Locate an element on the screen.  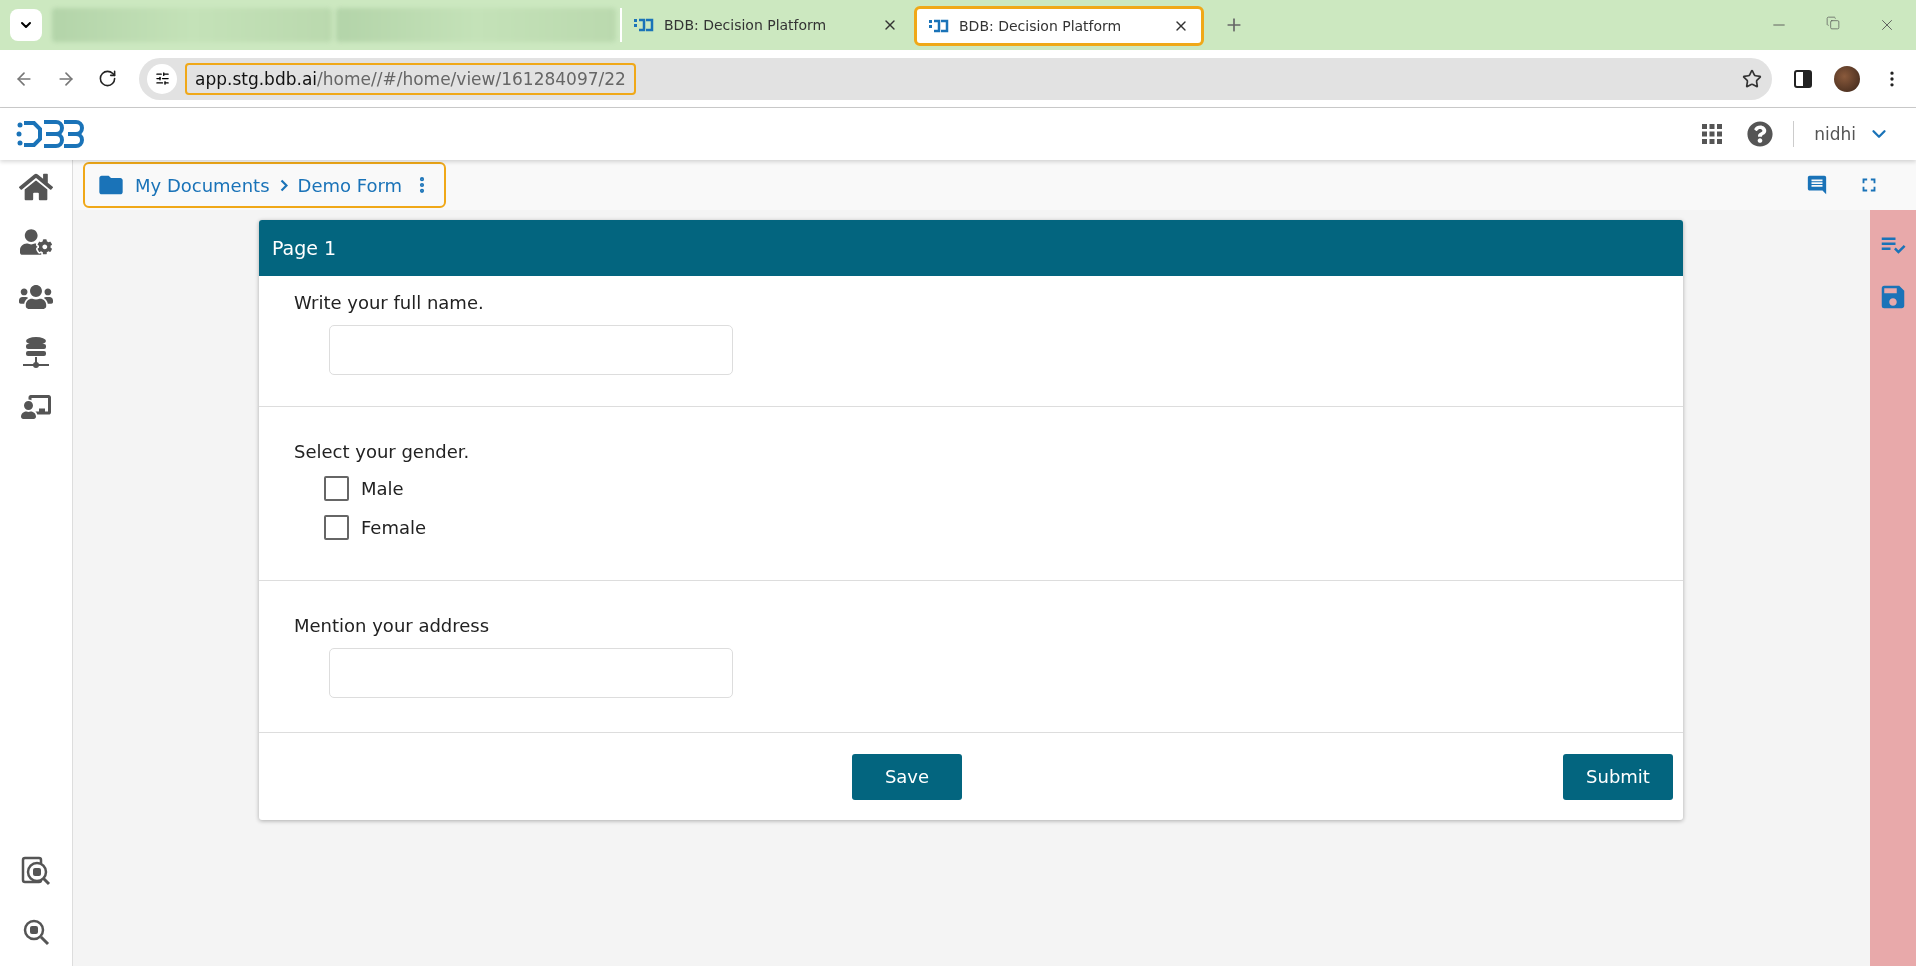
option-label: Female is located at coordinates (394, 527).